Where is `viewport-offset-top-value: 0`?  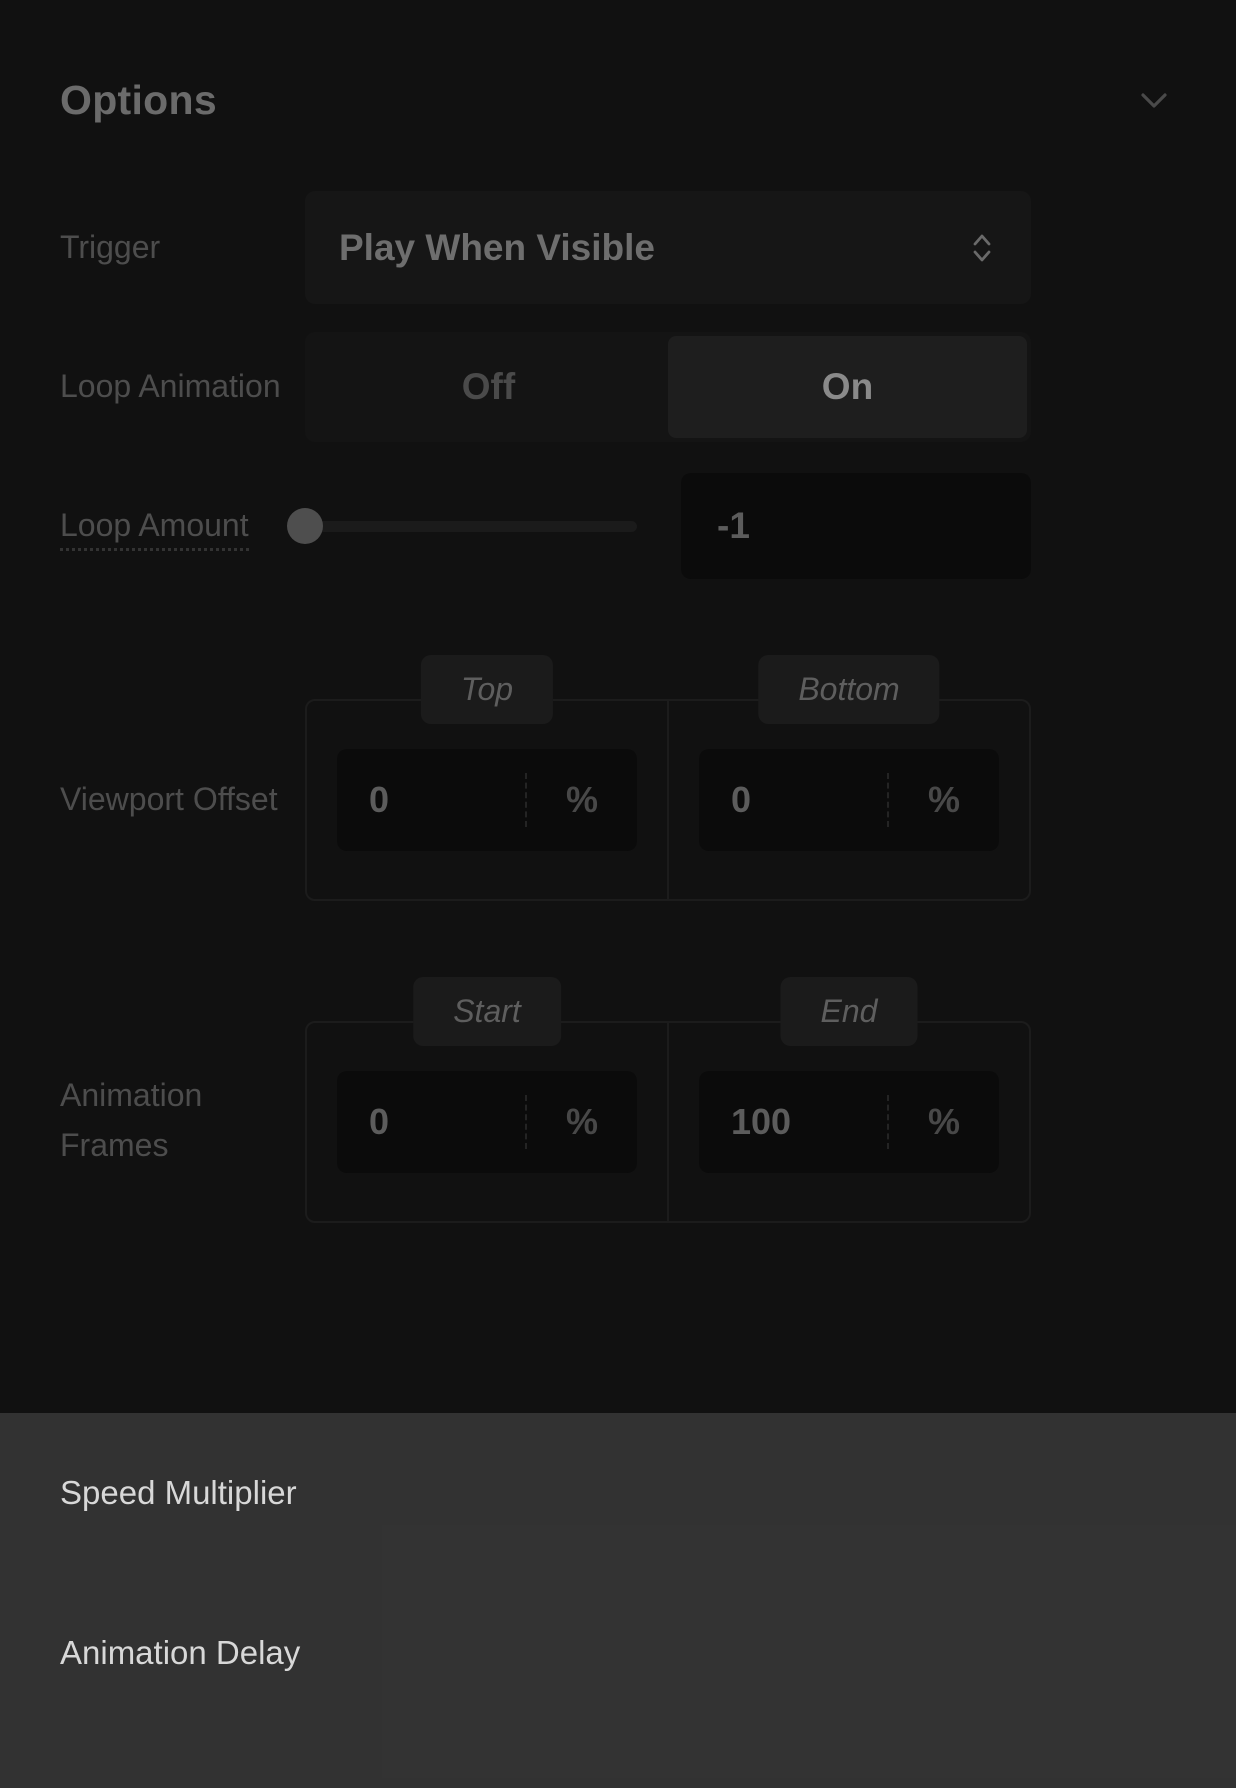 viewport-offset-top-value: 0 is located at coordinates (379, 799).